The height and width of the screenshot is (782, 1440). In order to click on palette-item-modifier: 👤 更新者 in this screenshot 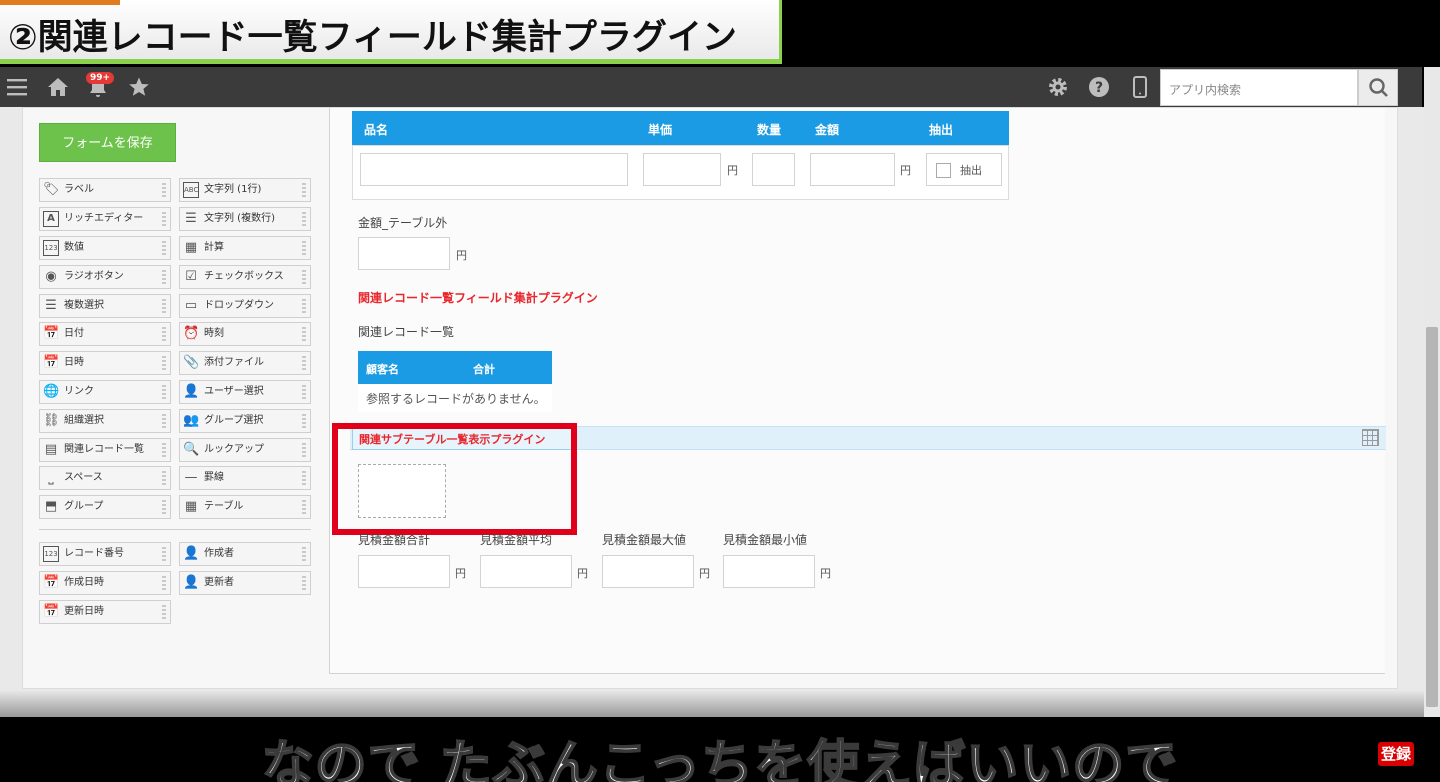, I will do `click(245, 583)`.